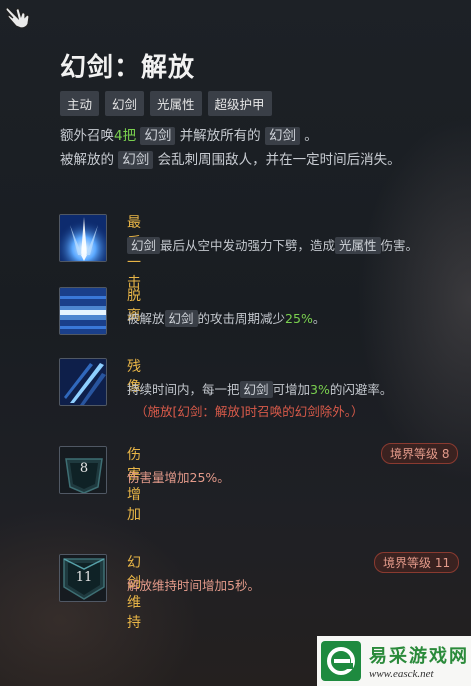 The width and height of the screenshot is (471, 686). Describe the element at coordinates (189, 136) in the screenshot. I see `desc-line-1: 额外召唤4把 幻剑 并解放所有的 幻剑 。` at that location.